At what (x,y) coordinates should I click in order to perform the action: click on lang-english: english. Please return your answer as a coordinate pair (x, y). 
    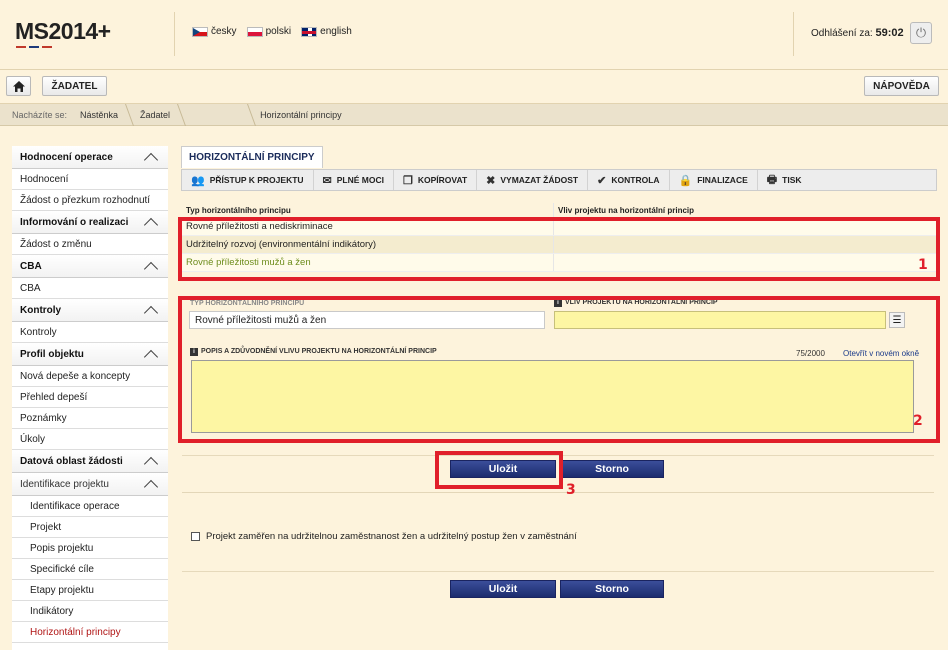
    Looking at the image, I should click on (326, 31).